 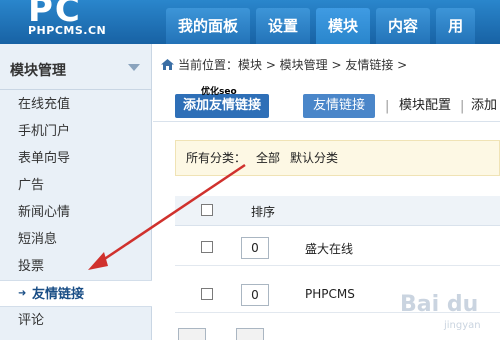 I want to click on sidebar-item-form-wizard: 表单向导, so click(x=76, y=158).